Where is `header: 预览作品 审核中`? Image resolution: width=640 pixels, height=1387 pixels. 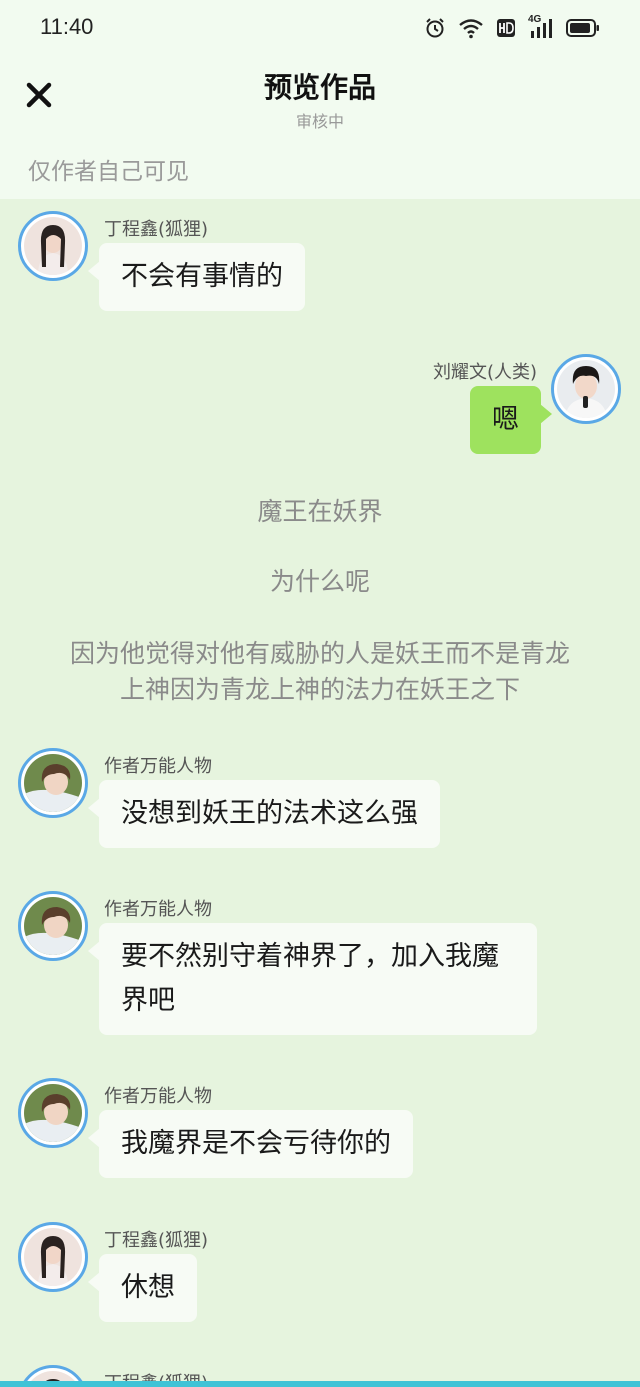
header: 预览作品 审核中 is located at coordinates (320, 98).